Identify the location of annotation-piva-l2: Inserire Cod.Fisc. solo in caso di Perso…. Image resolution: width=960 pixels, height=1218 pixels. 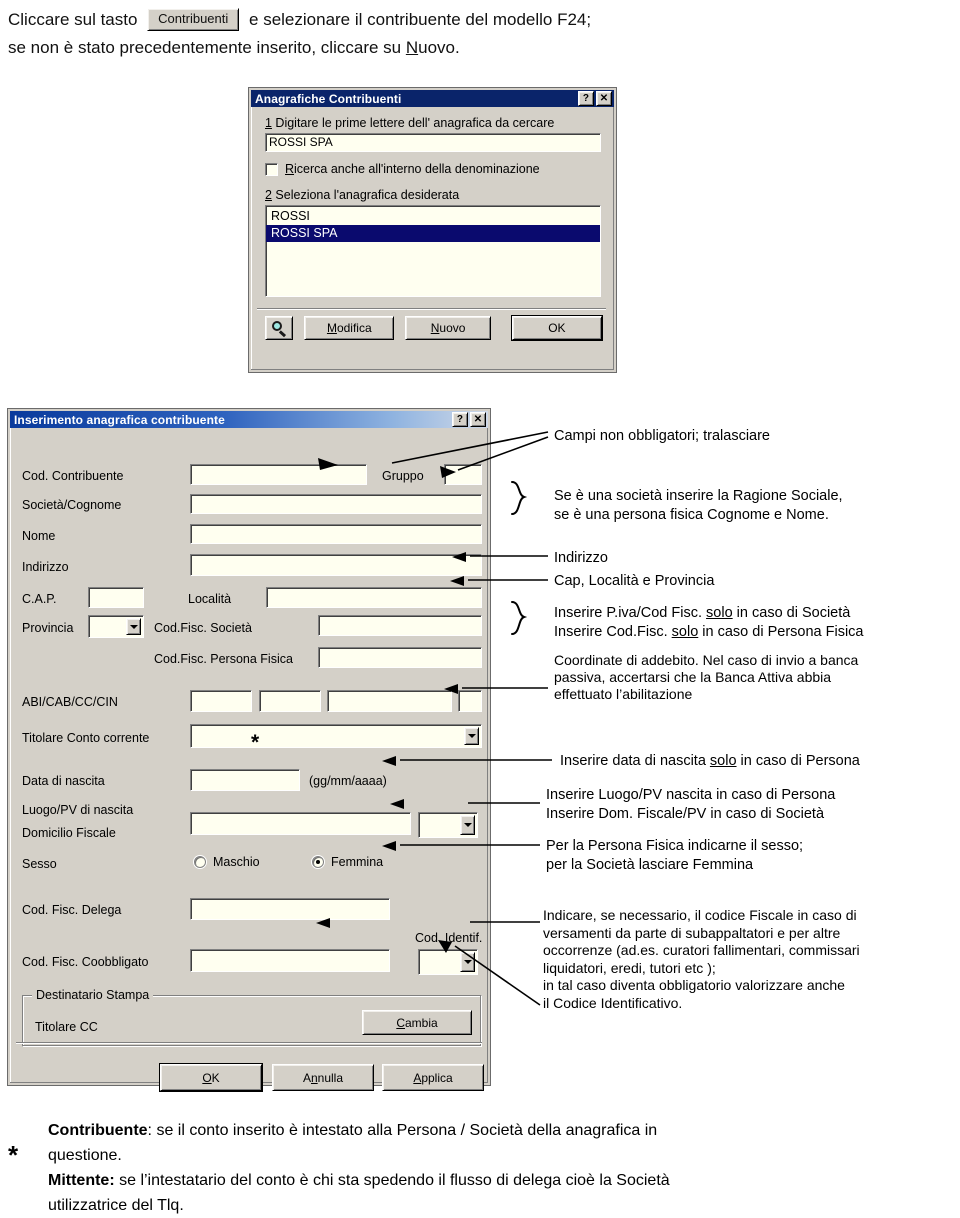
(708, 632).